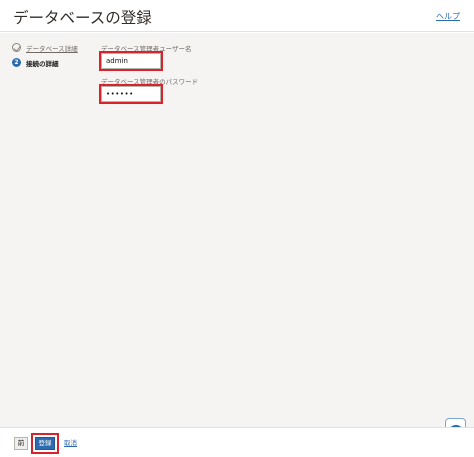 This screenshot has width=474, height=457. What do you see at coordinates (146, 49) in the screenshot?
I see `username-label: データベース管理者ユーザー名` at bounding box center [146, 49].